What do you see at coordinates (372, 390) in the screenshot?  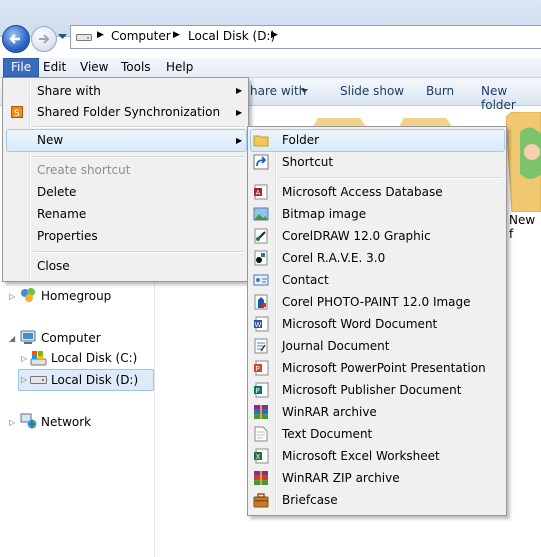 I see `new-menu-item: Microsoft Publisher Document` at bounding box center [372, 390].